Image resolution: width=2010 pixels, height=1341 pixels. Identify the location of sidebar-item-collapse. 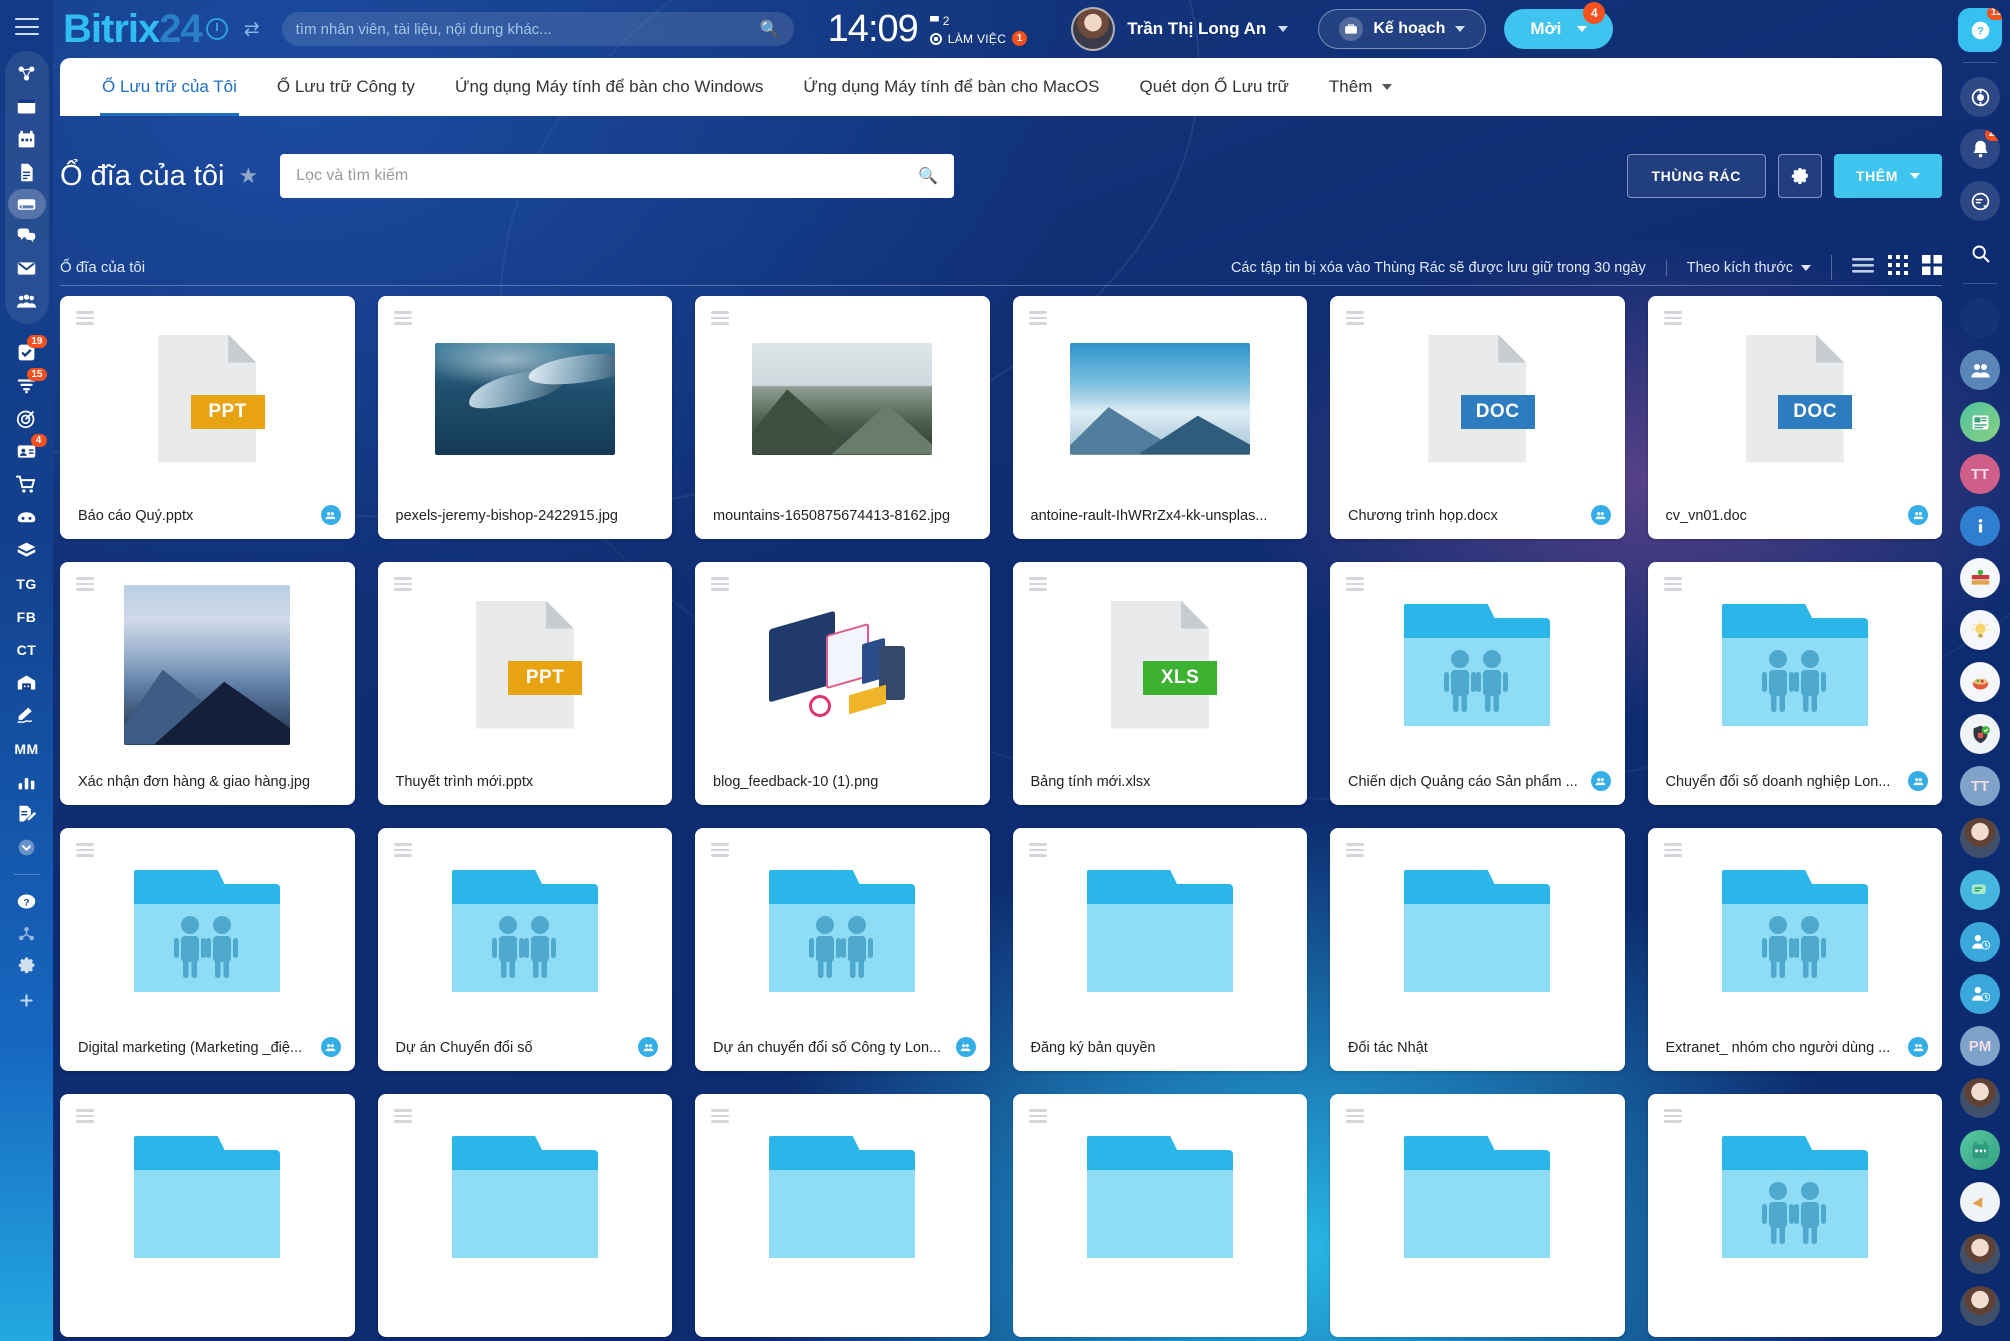
(27, 847).